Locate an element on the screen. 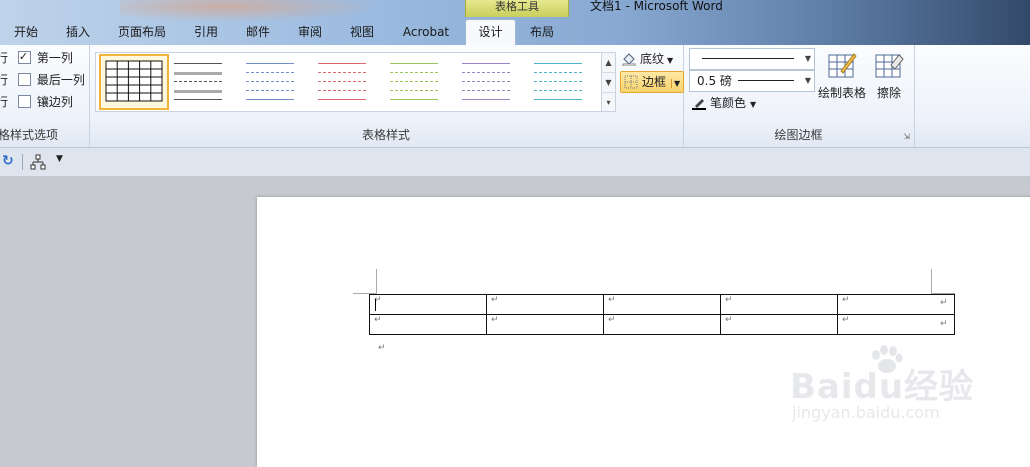 The width and height of the screenshot is (1030, 467). checkbox-last-column is located at coordinates (24, 79).